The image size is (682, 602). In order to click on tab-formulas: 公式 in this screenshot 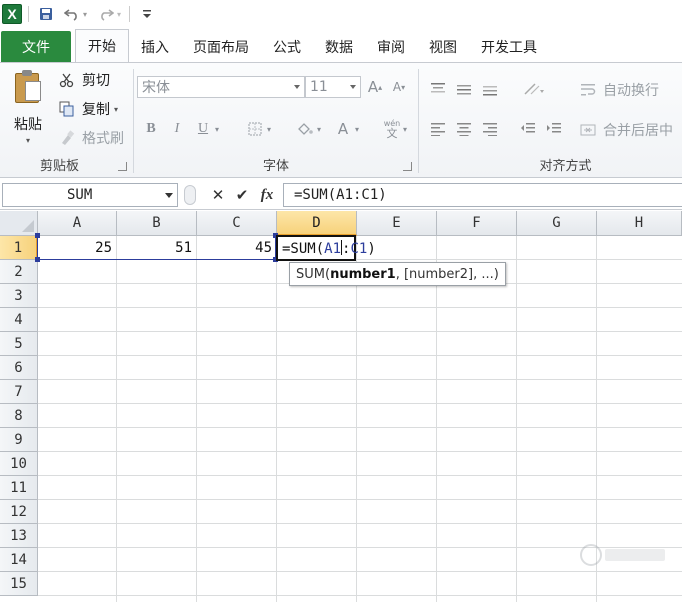, I will do `click(287, 46)`.